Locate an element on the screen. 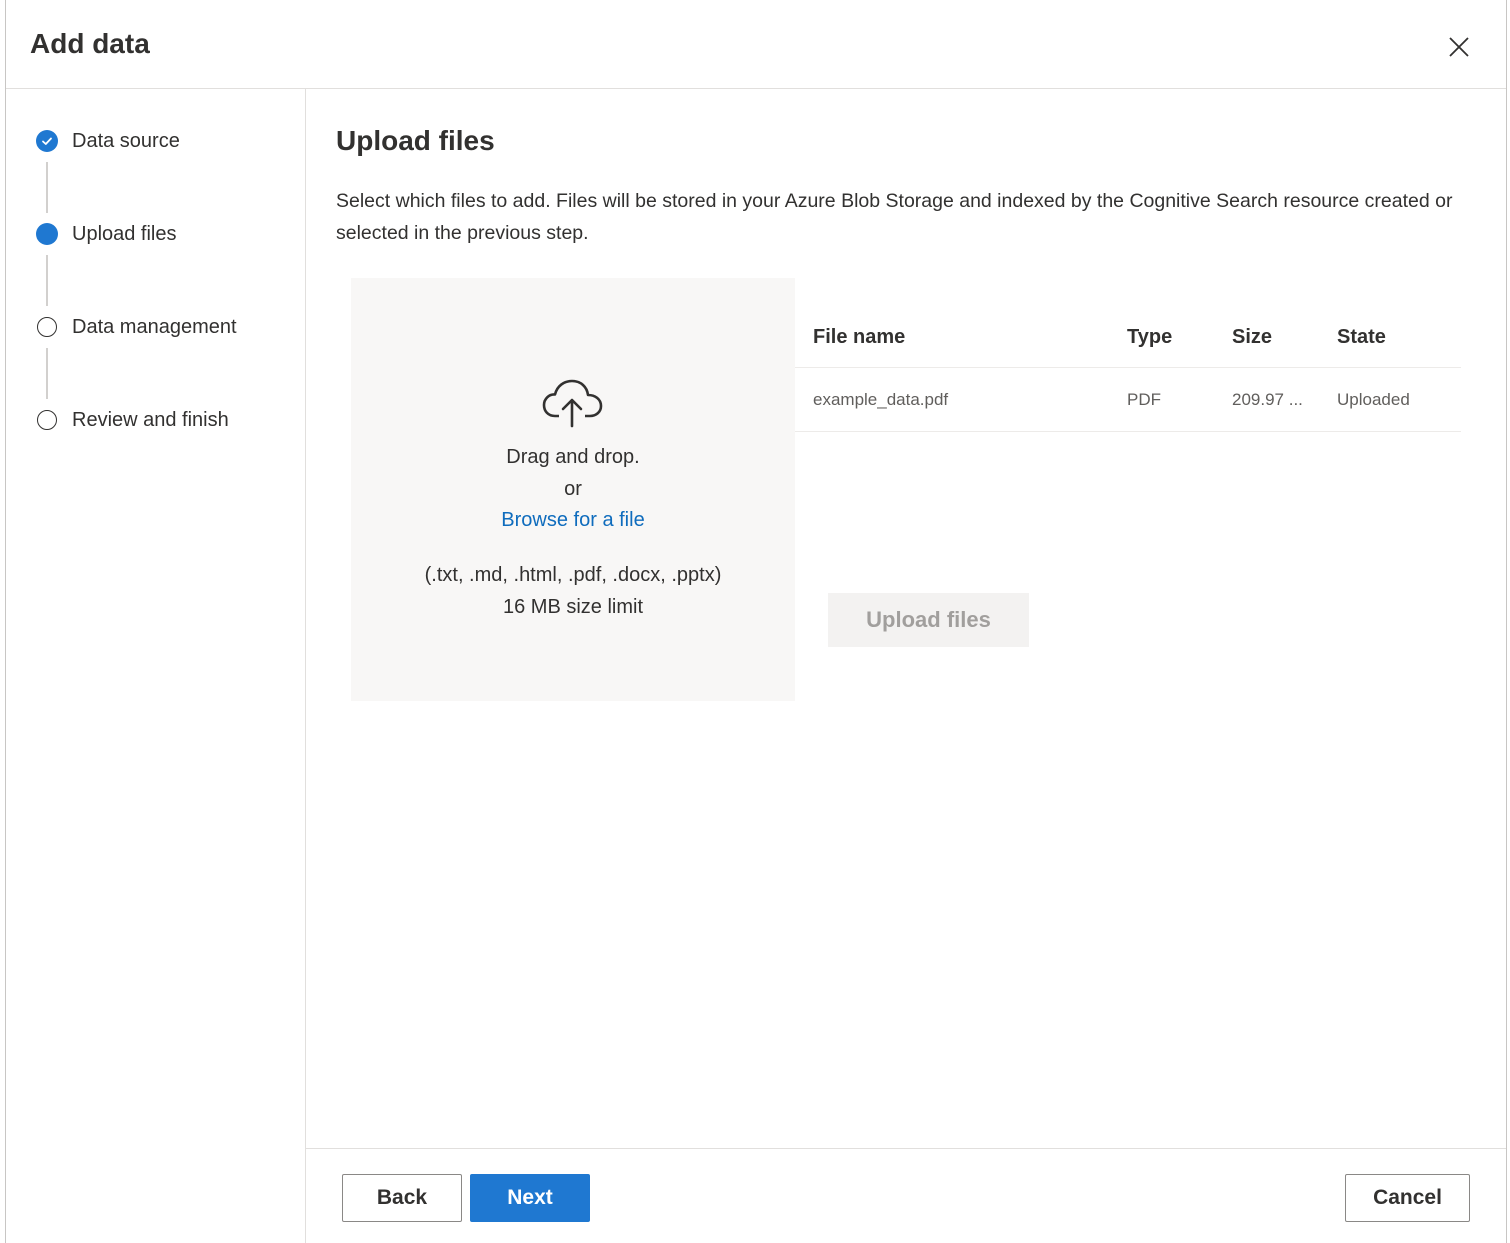  close-icon is located at coordinates (1459, 47).